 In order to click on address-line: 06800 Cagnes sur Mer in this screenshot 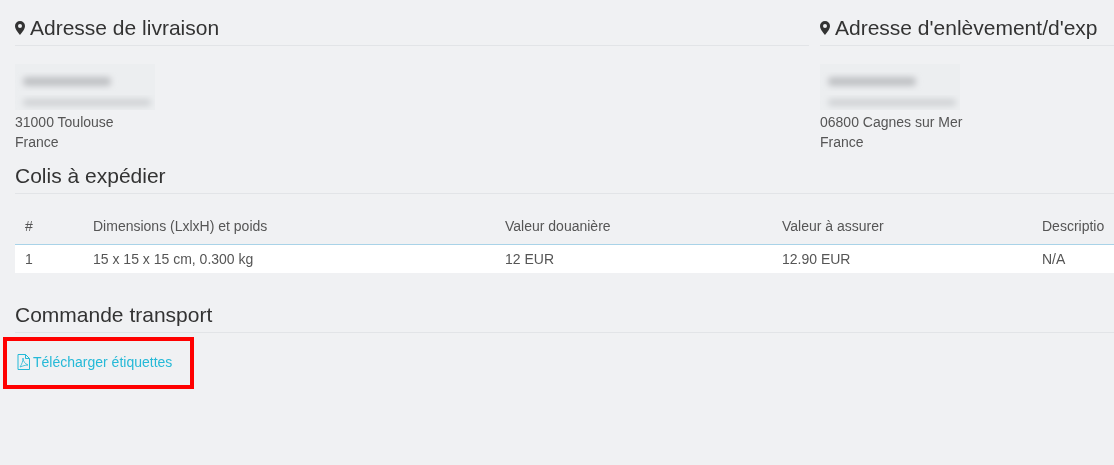, I will do `click(892, 122)`.